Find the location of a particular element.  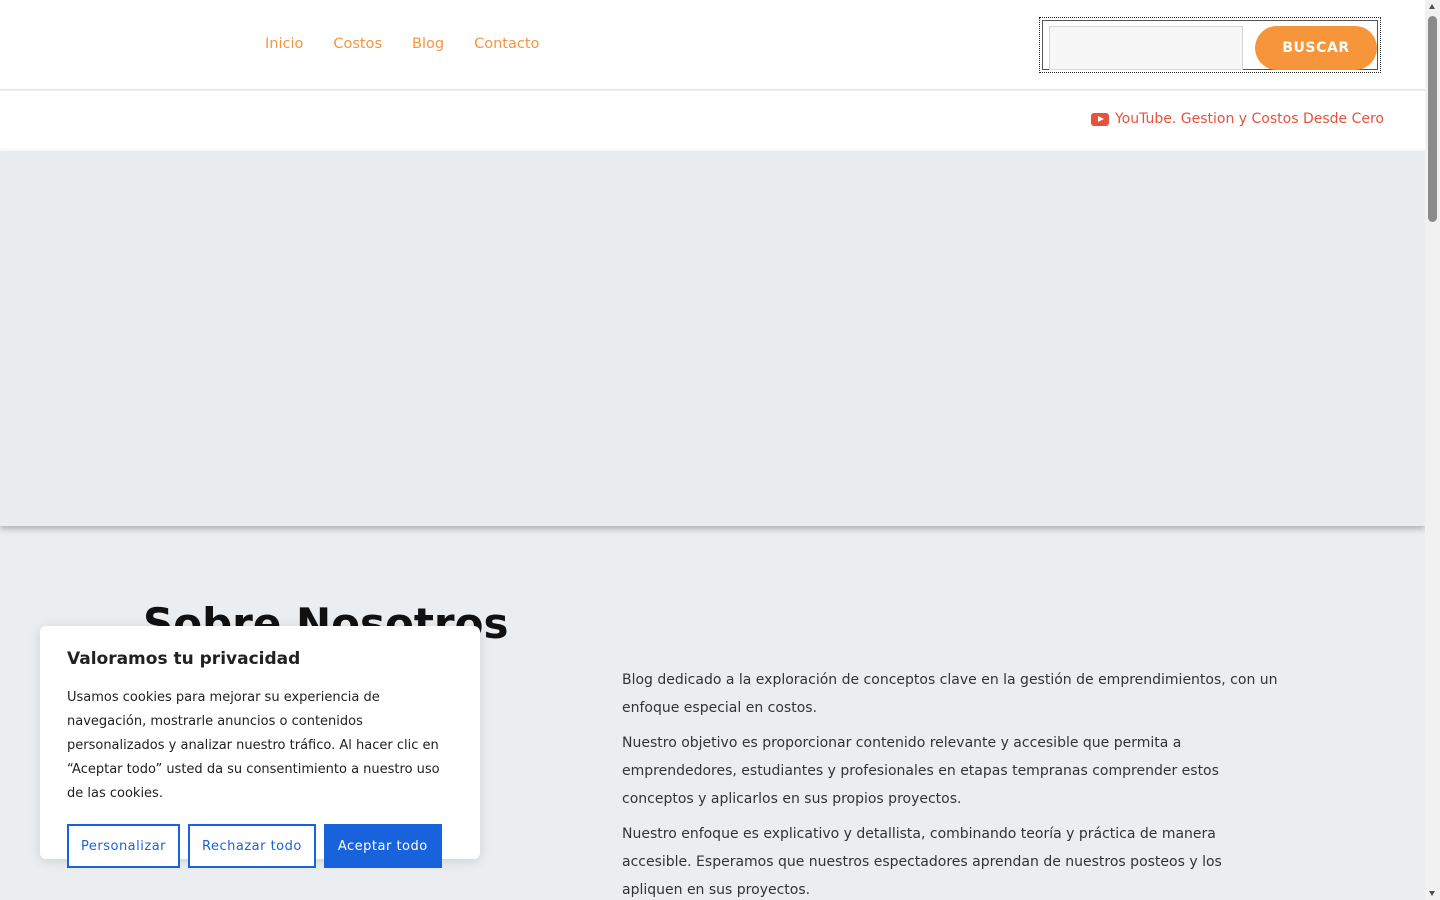

cookie-buttons: Personalizar Rechazar todo Aceptar todo is located at coordinates (260, 846).